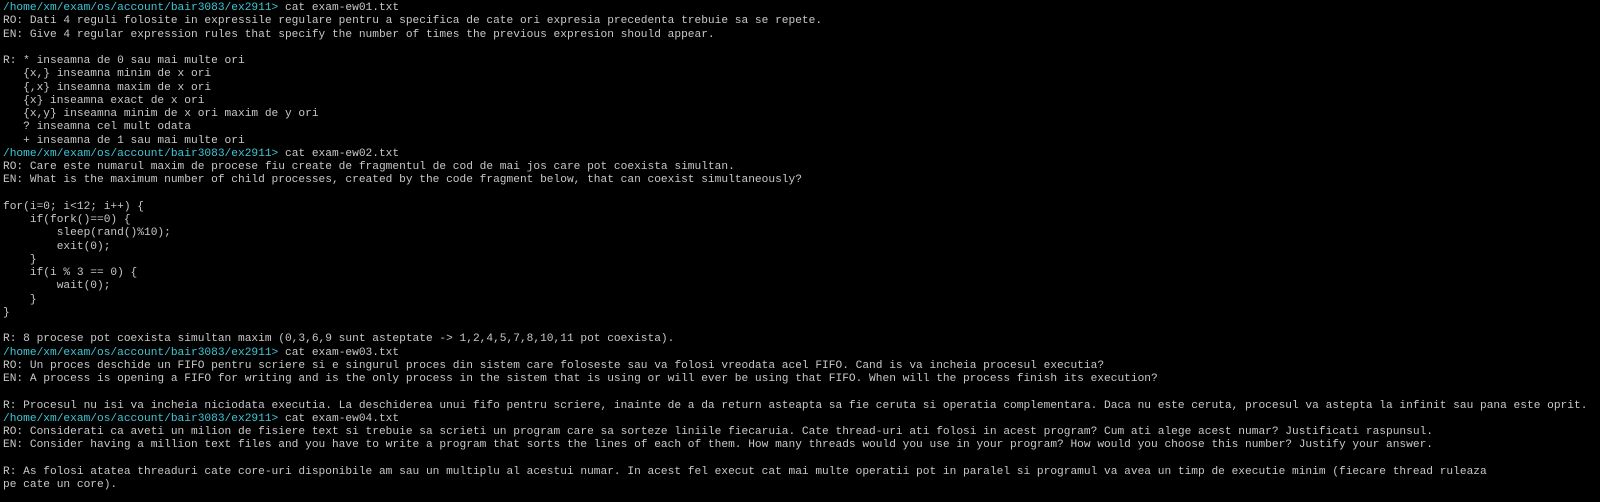 Image resolution: width=1600 pixels, height=502 pixels. What do you see at coordinates (70, 273) in the screenshot?
I see `output-line: if(i % 3 == 0) {` at bounding box center [70, 273].